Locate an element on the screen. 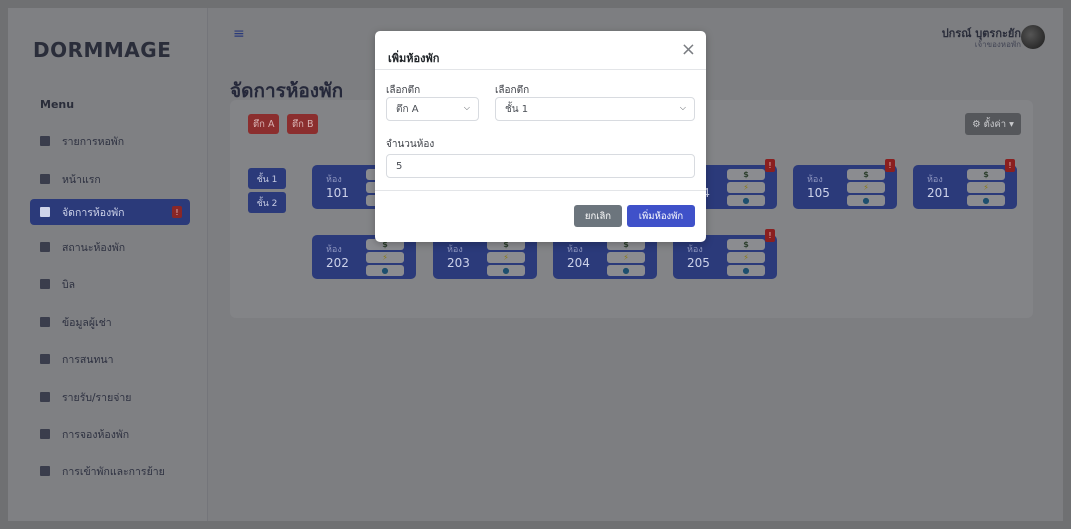  building-select-value: ตึก A is located at coordinates (407, 109).